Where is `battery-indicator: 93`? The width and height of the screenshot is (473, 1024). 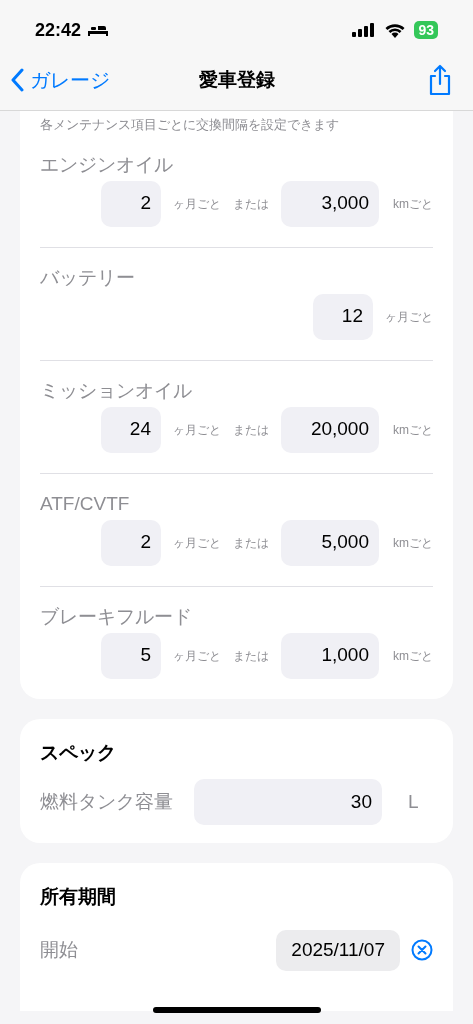 battery-indicator: 93 is located at coordinates (426, 30).